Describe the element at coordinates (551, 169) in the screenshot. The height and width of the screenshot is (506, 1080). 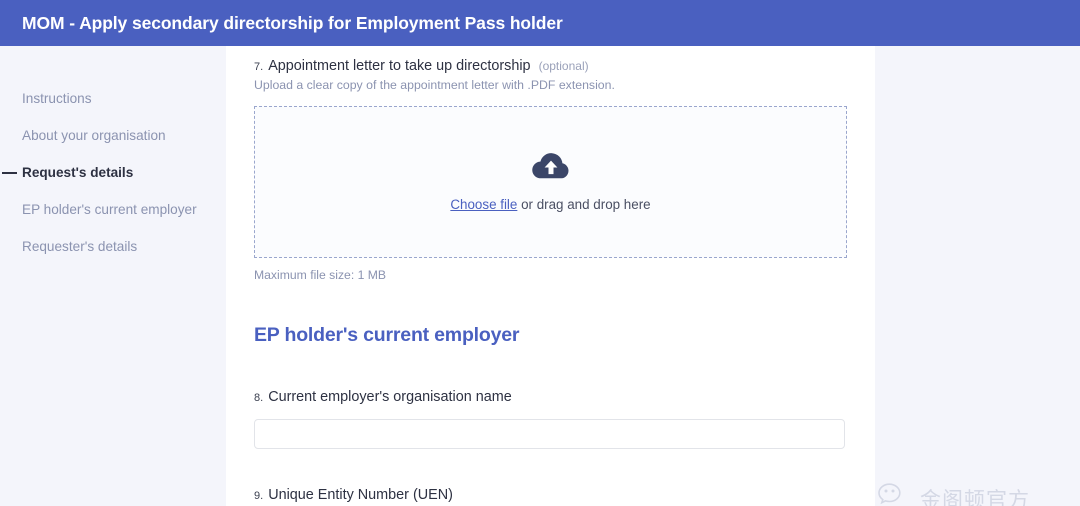
I see `cloud-upload-icon` at that location.